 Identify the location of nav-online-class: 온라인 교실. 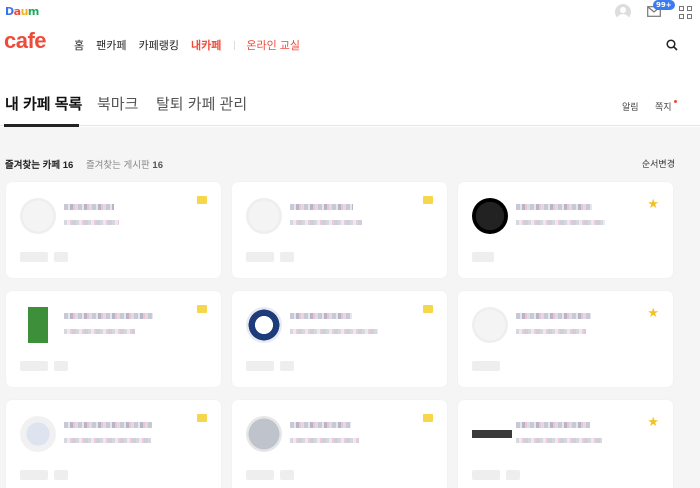
(273, 45).